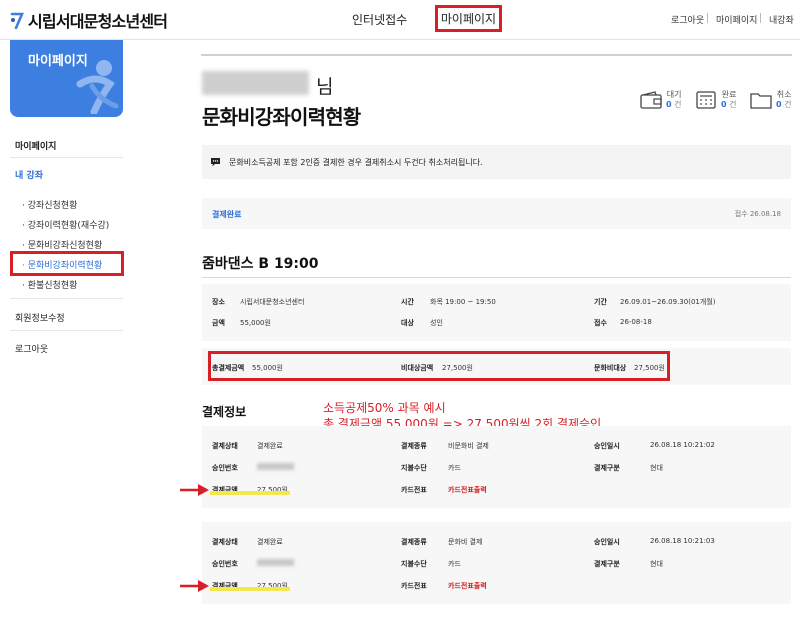 This screenshot has width=800, height=618. I want to click on sidebar-sub-lecture-apply: · 강좌신청현황, so click(49, 204).